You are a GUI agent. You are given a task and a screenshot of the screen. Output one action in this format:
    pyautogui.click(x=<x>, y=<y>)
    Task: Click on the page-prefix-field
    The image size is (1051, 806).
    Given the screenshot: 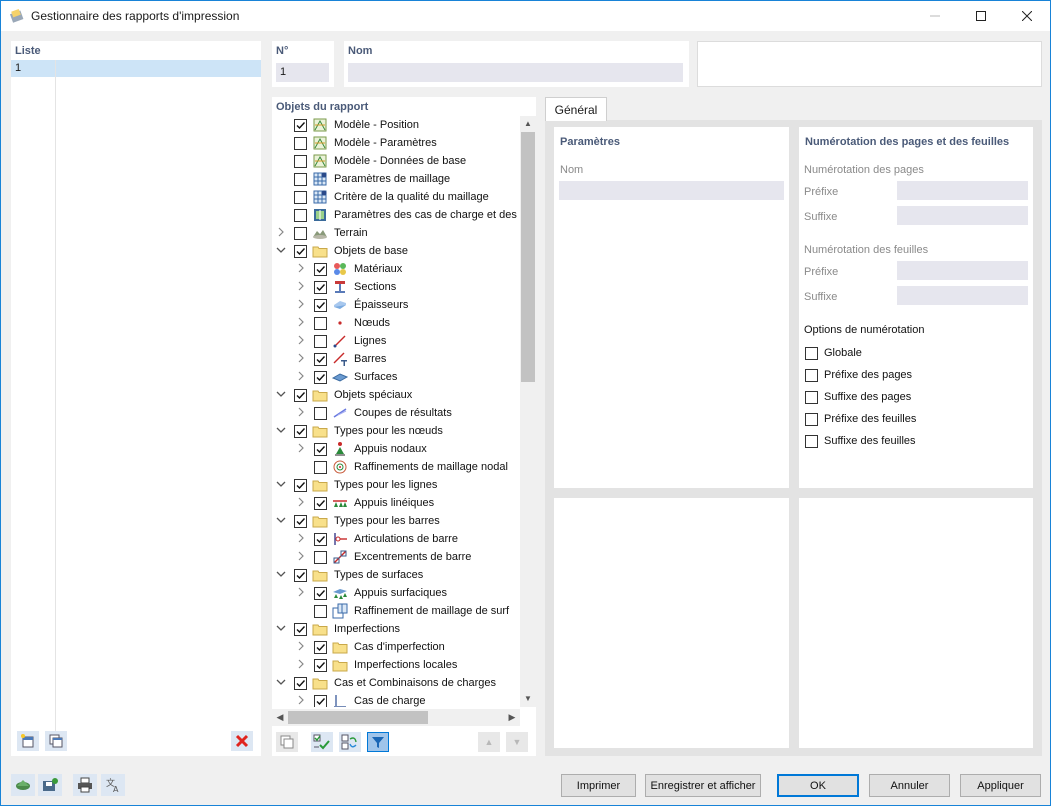 What is the action you would take?
    pyautogui.click(x=962, y=190)
    